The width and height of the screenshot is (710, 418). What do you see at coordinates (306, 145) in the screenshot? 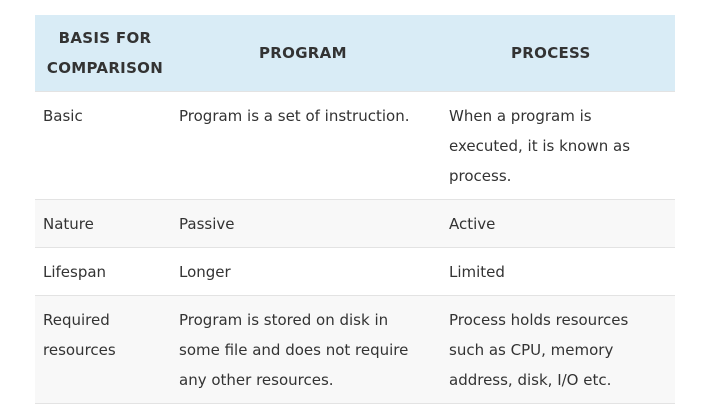
I see `cell-program: Program is a set of instruction.` at bounding box center [306, 145].